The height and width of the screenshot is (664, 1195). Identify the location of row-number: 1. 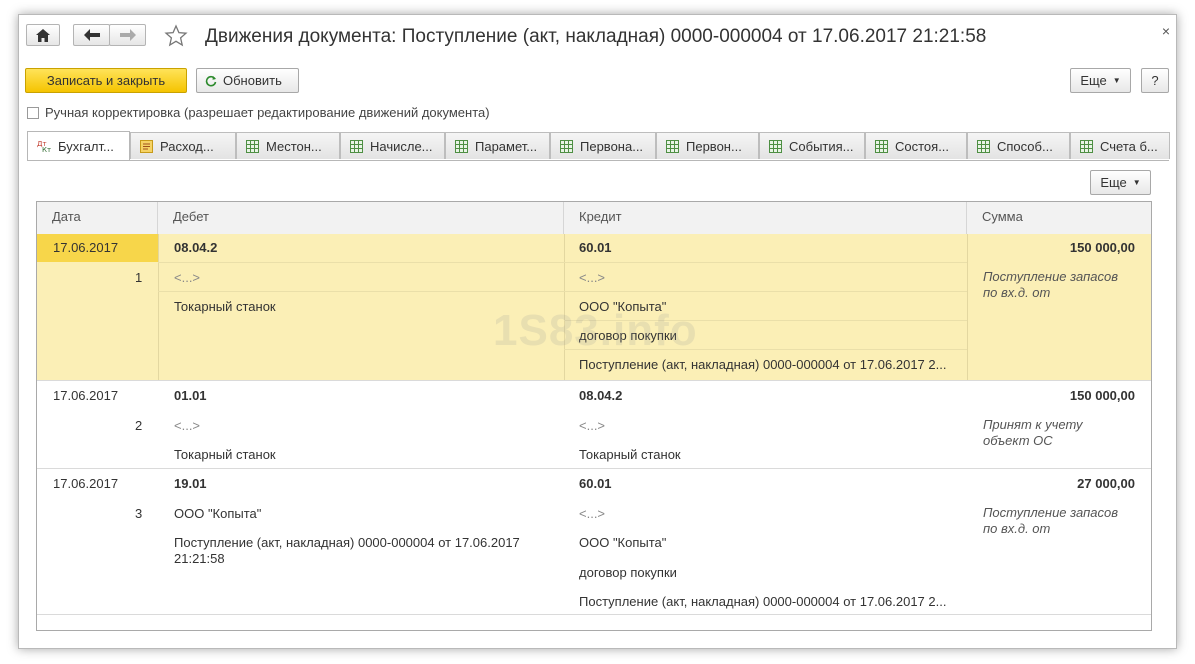
(139, 277).